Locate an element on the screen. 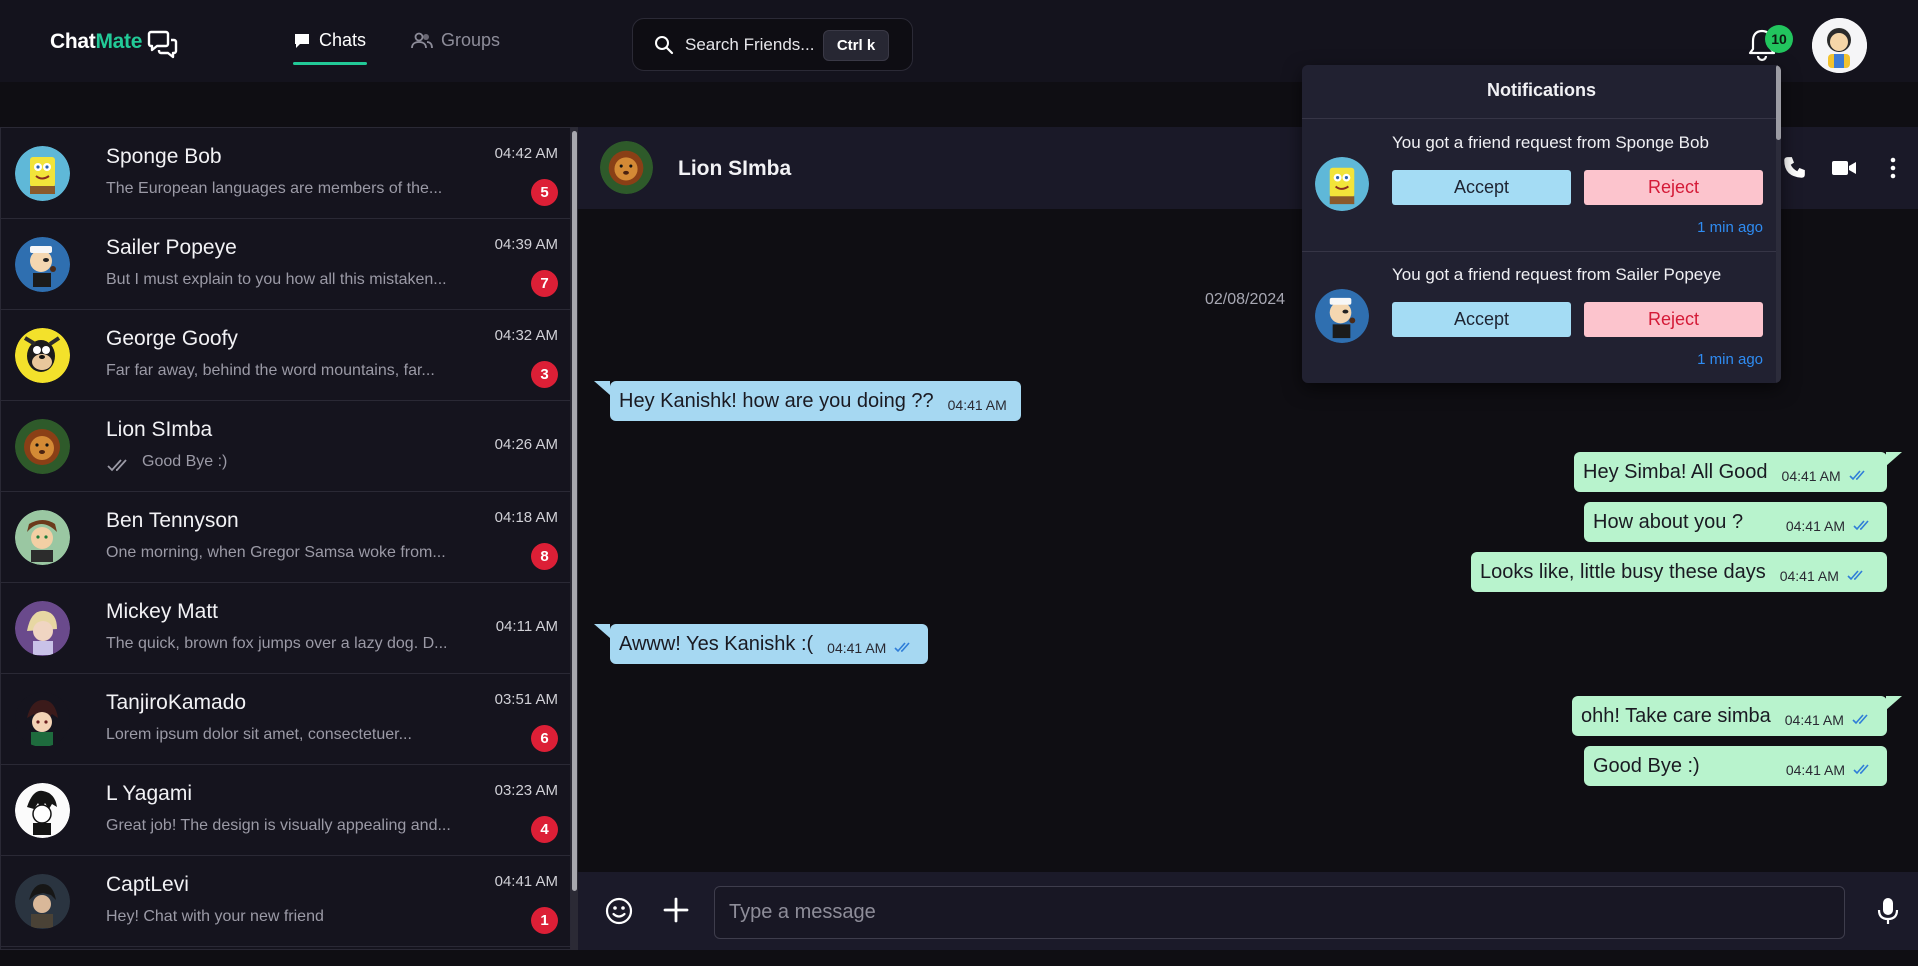 The image size is (1918, 966). unread-count-badge: 7 is located at coordinates (544, 283).